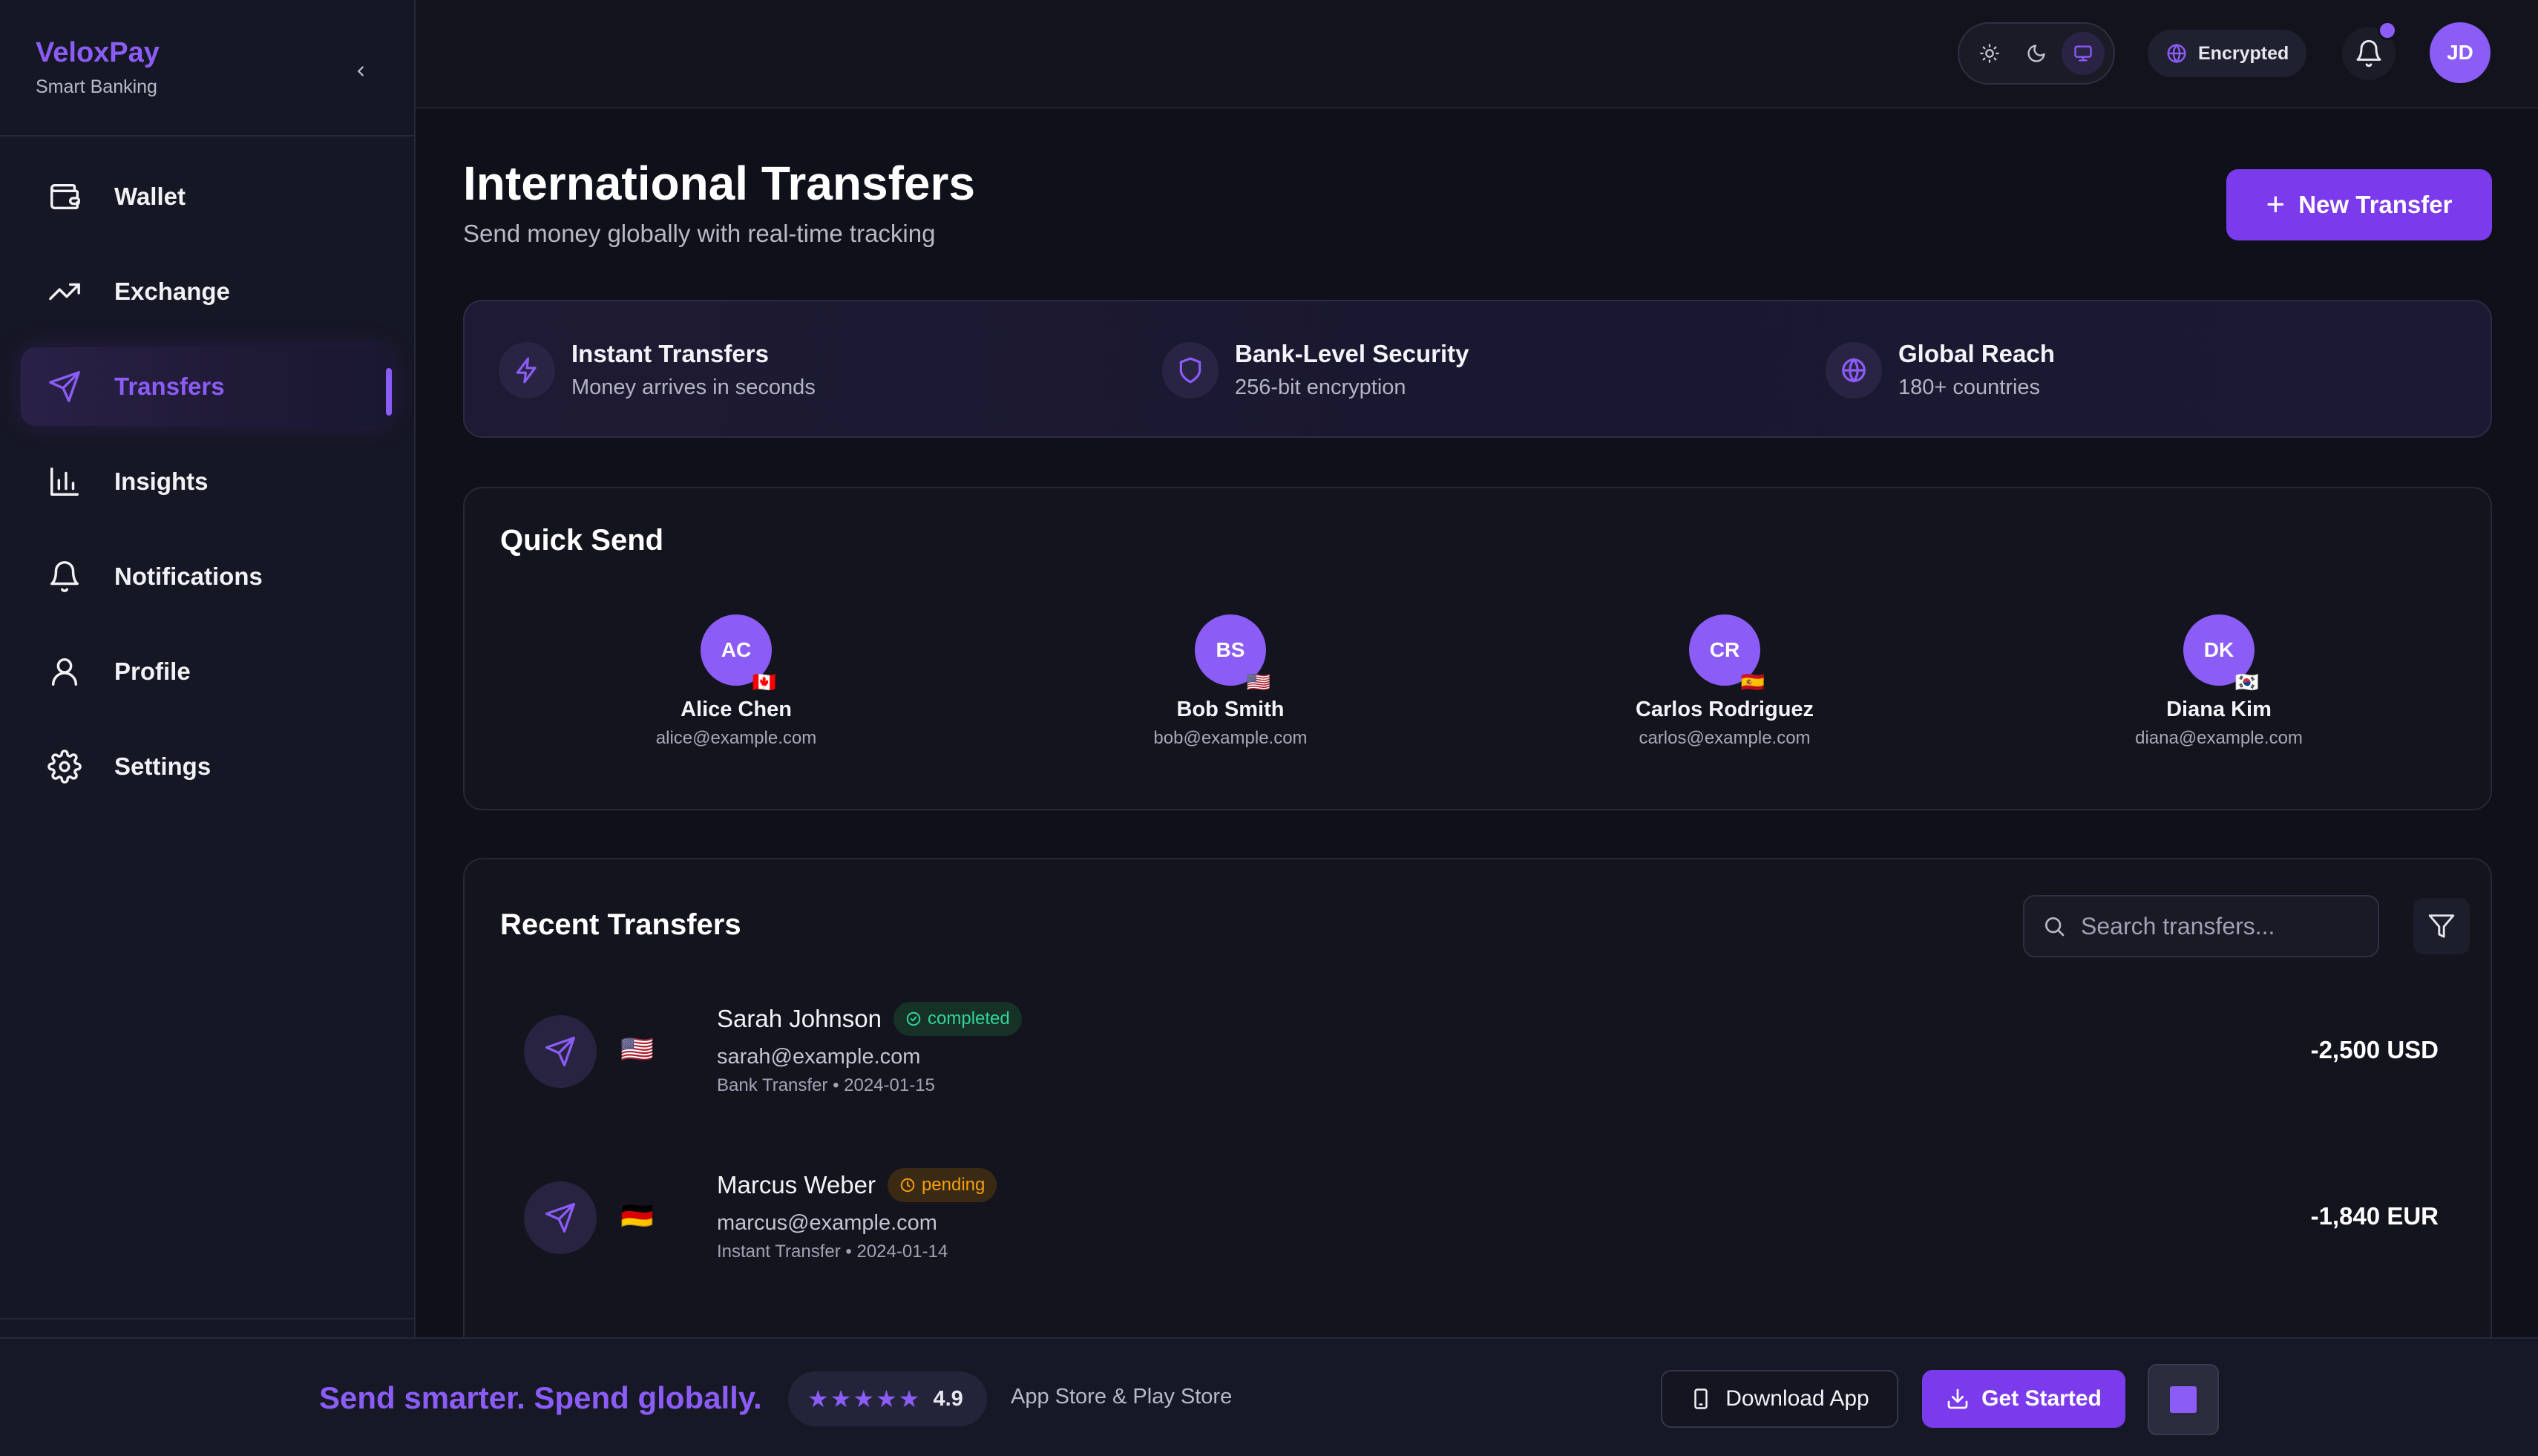  I want to click on get-started-button: Get Started, so click(2023, 1399).